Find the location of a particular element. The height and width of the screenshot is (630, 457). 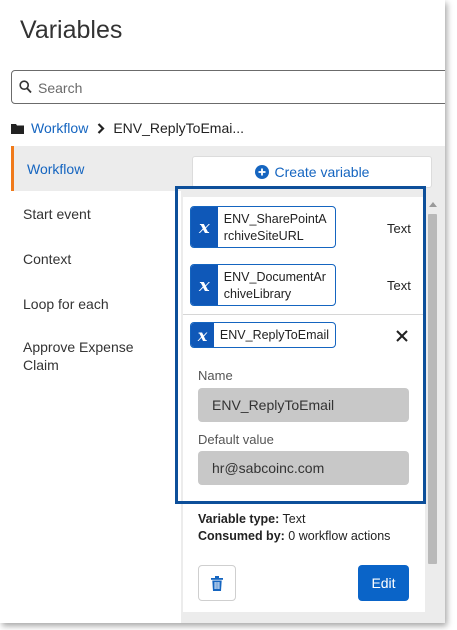

variable-name: ENV_DocumentArchiveLibrary is located at coordinates (274, 285).